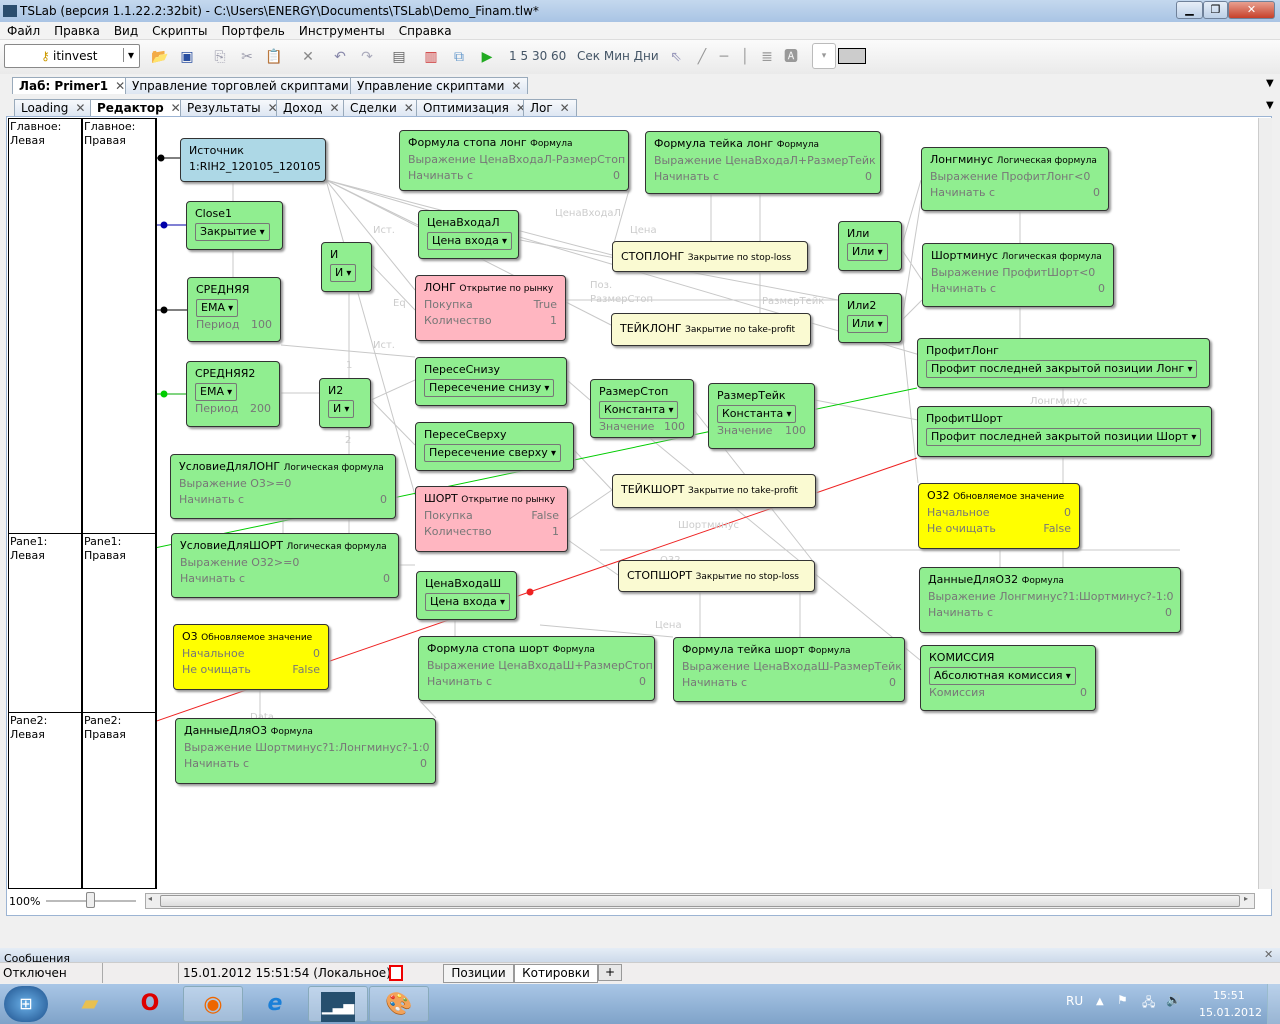 The height and width of the screenshot is (1024, 1280). I want to click on vline-icon: │, so click(745, 57).